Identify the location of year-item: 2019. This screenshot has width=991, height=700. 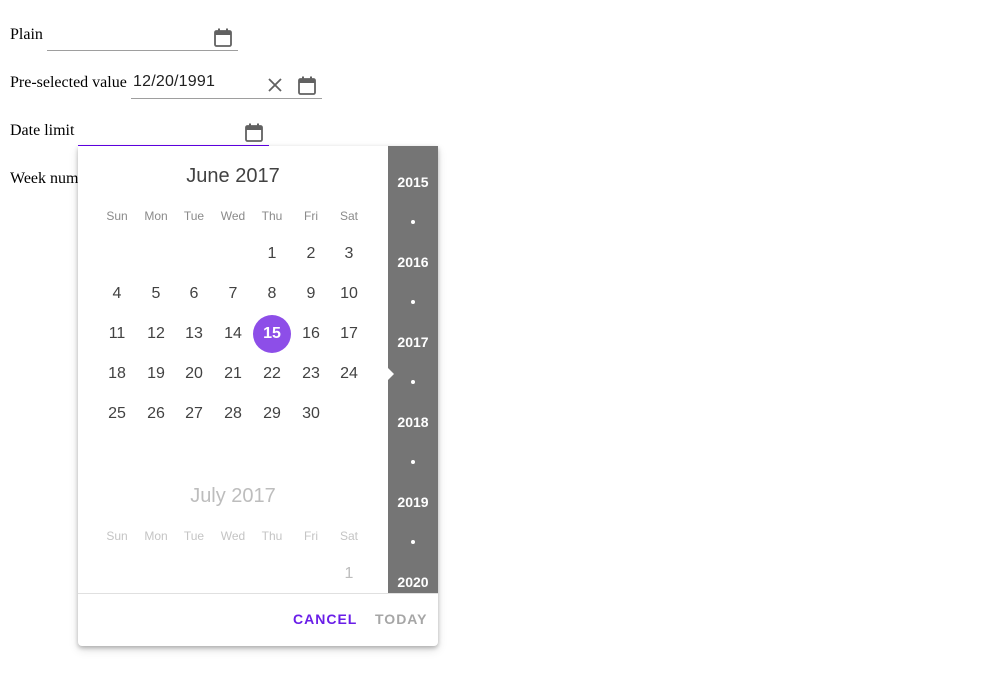
(413, 502).